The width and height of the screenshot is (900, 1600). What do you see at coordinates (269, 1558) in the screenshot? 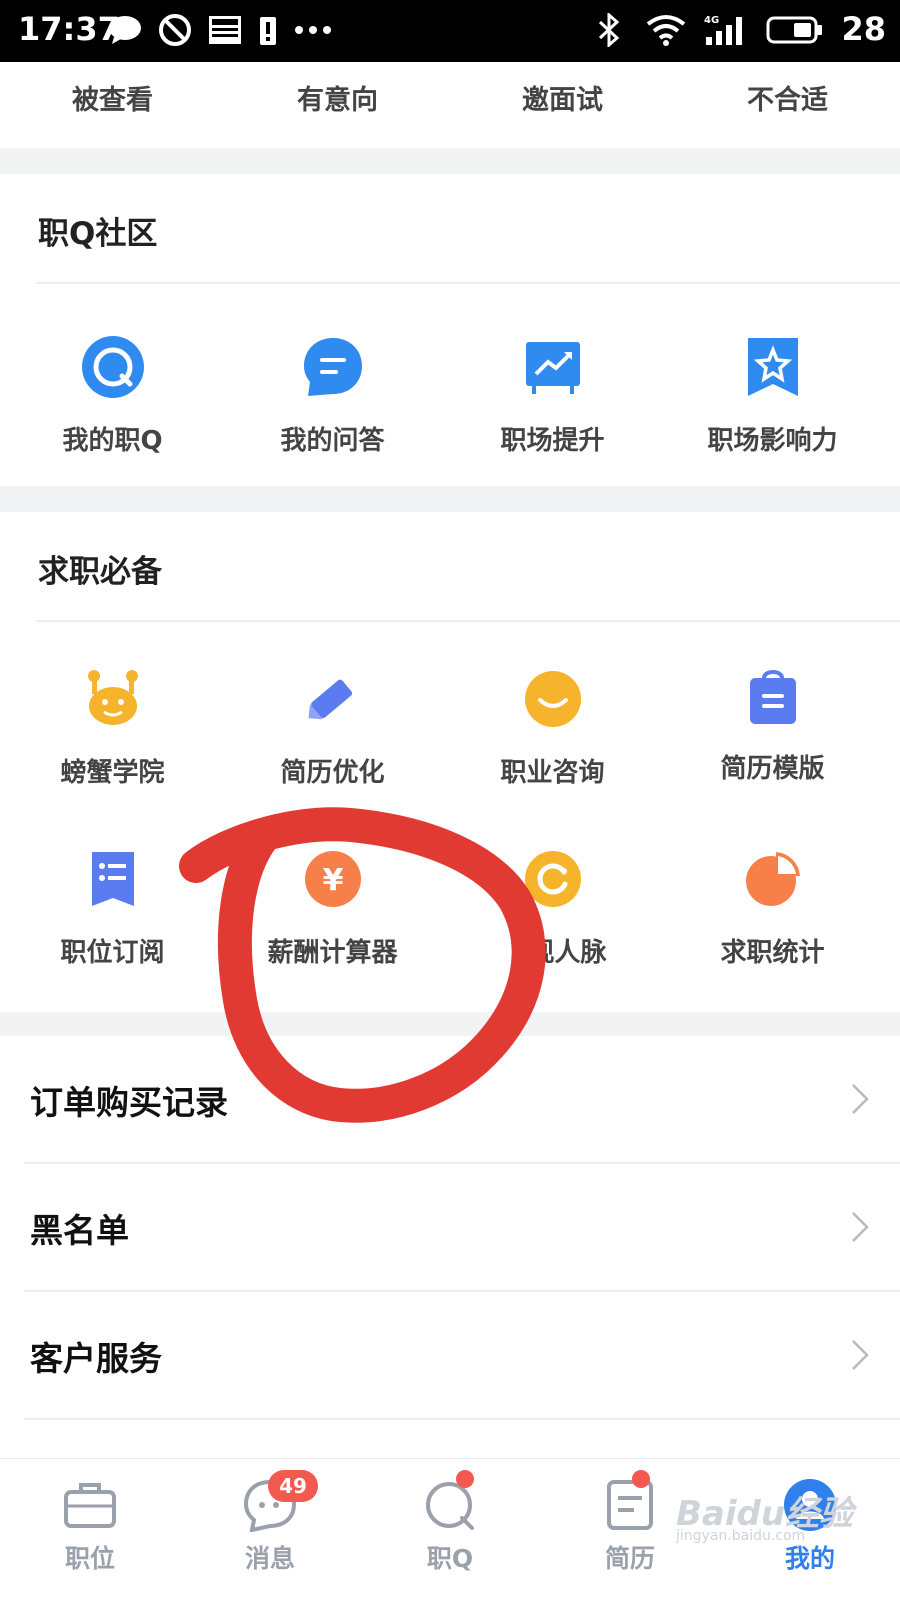
I see `nav-label: 消息` at bounding box center [269, 1558].